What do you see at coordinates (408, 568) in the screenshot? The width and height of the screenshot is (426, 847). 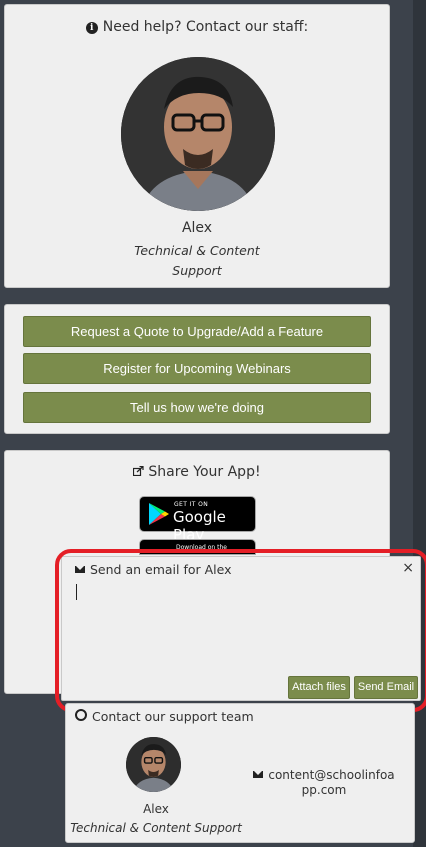 I see `close-icon: ×` at bounding box center [408, 568].